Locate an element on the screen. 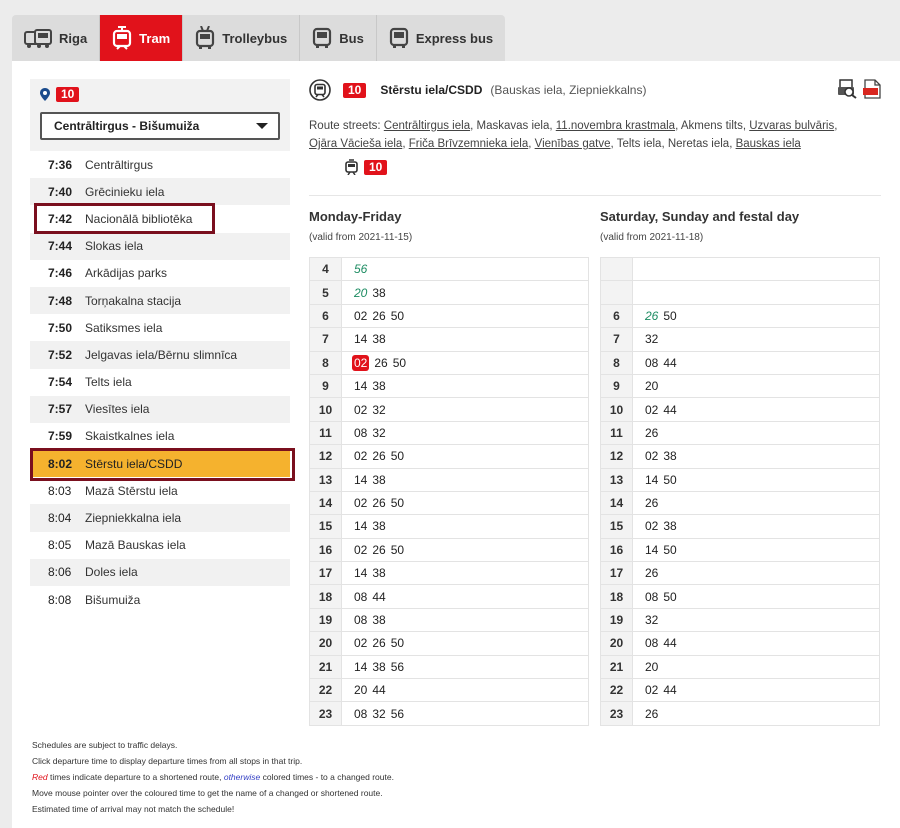 The height and width of the screenshot is (828, 900). stop-item: 7:42 Nacionālā bibliotēka is located at coordinates (160, 219).